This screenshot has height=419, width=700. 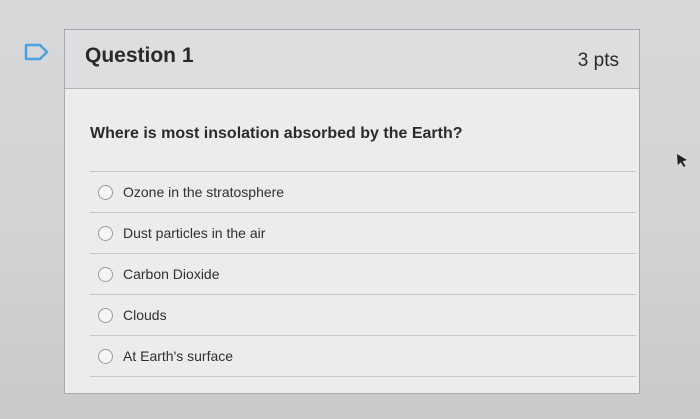 I want to click on arrow-cursor-icon, so click(x=682, y=160).